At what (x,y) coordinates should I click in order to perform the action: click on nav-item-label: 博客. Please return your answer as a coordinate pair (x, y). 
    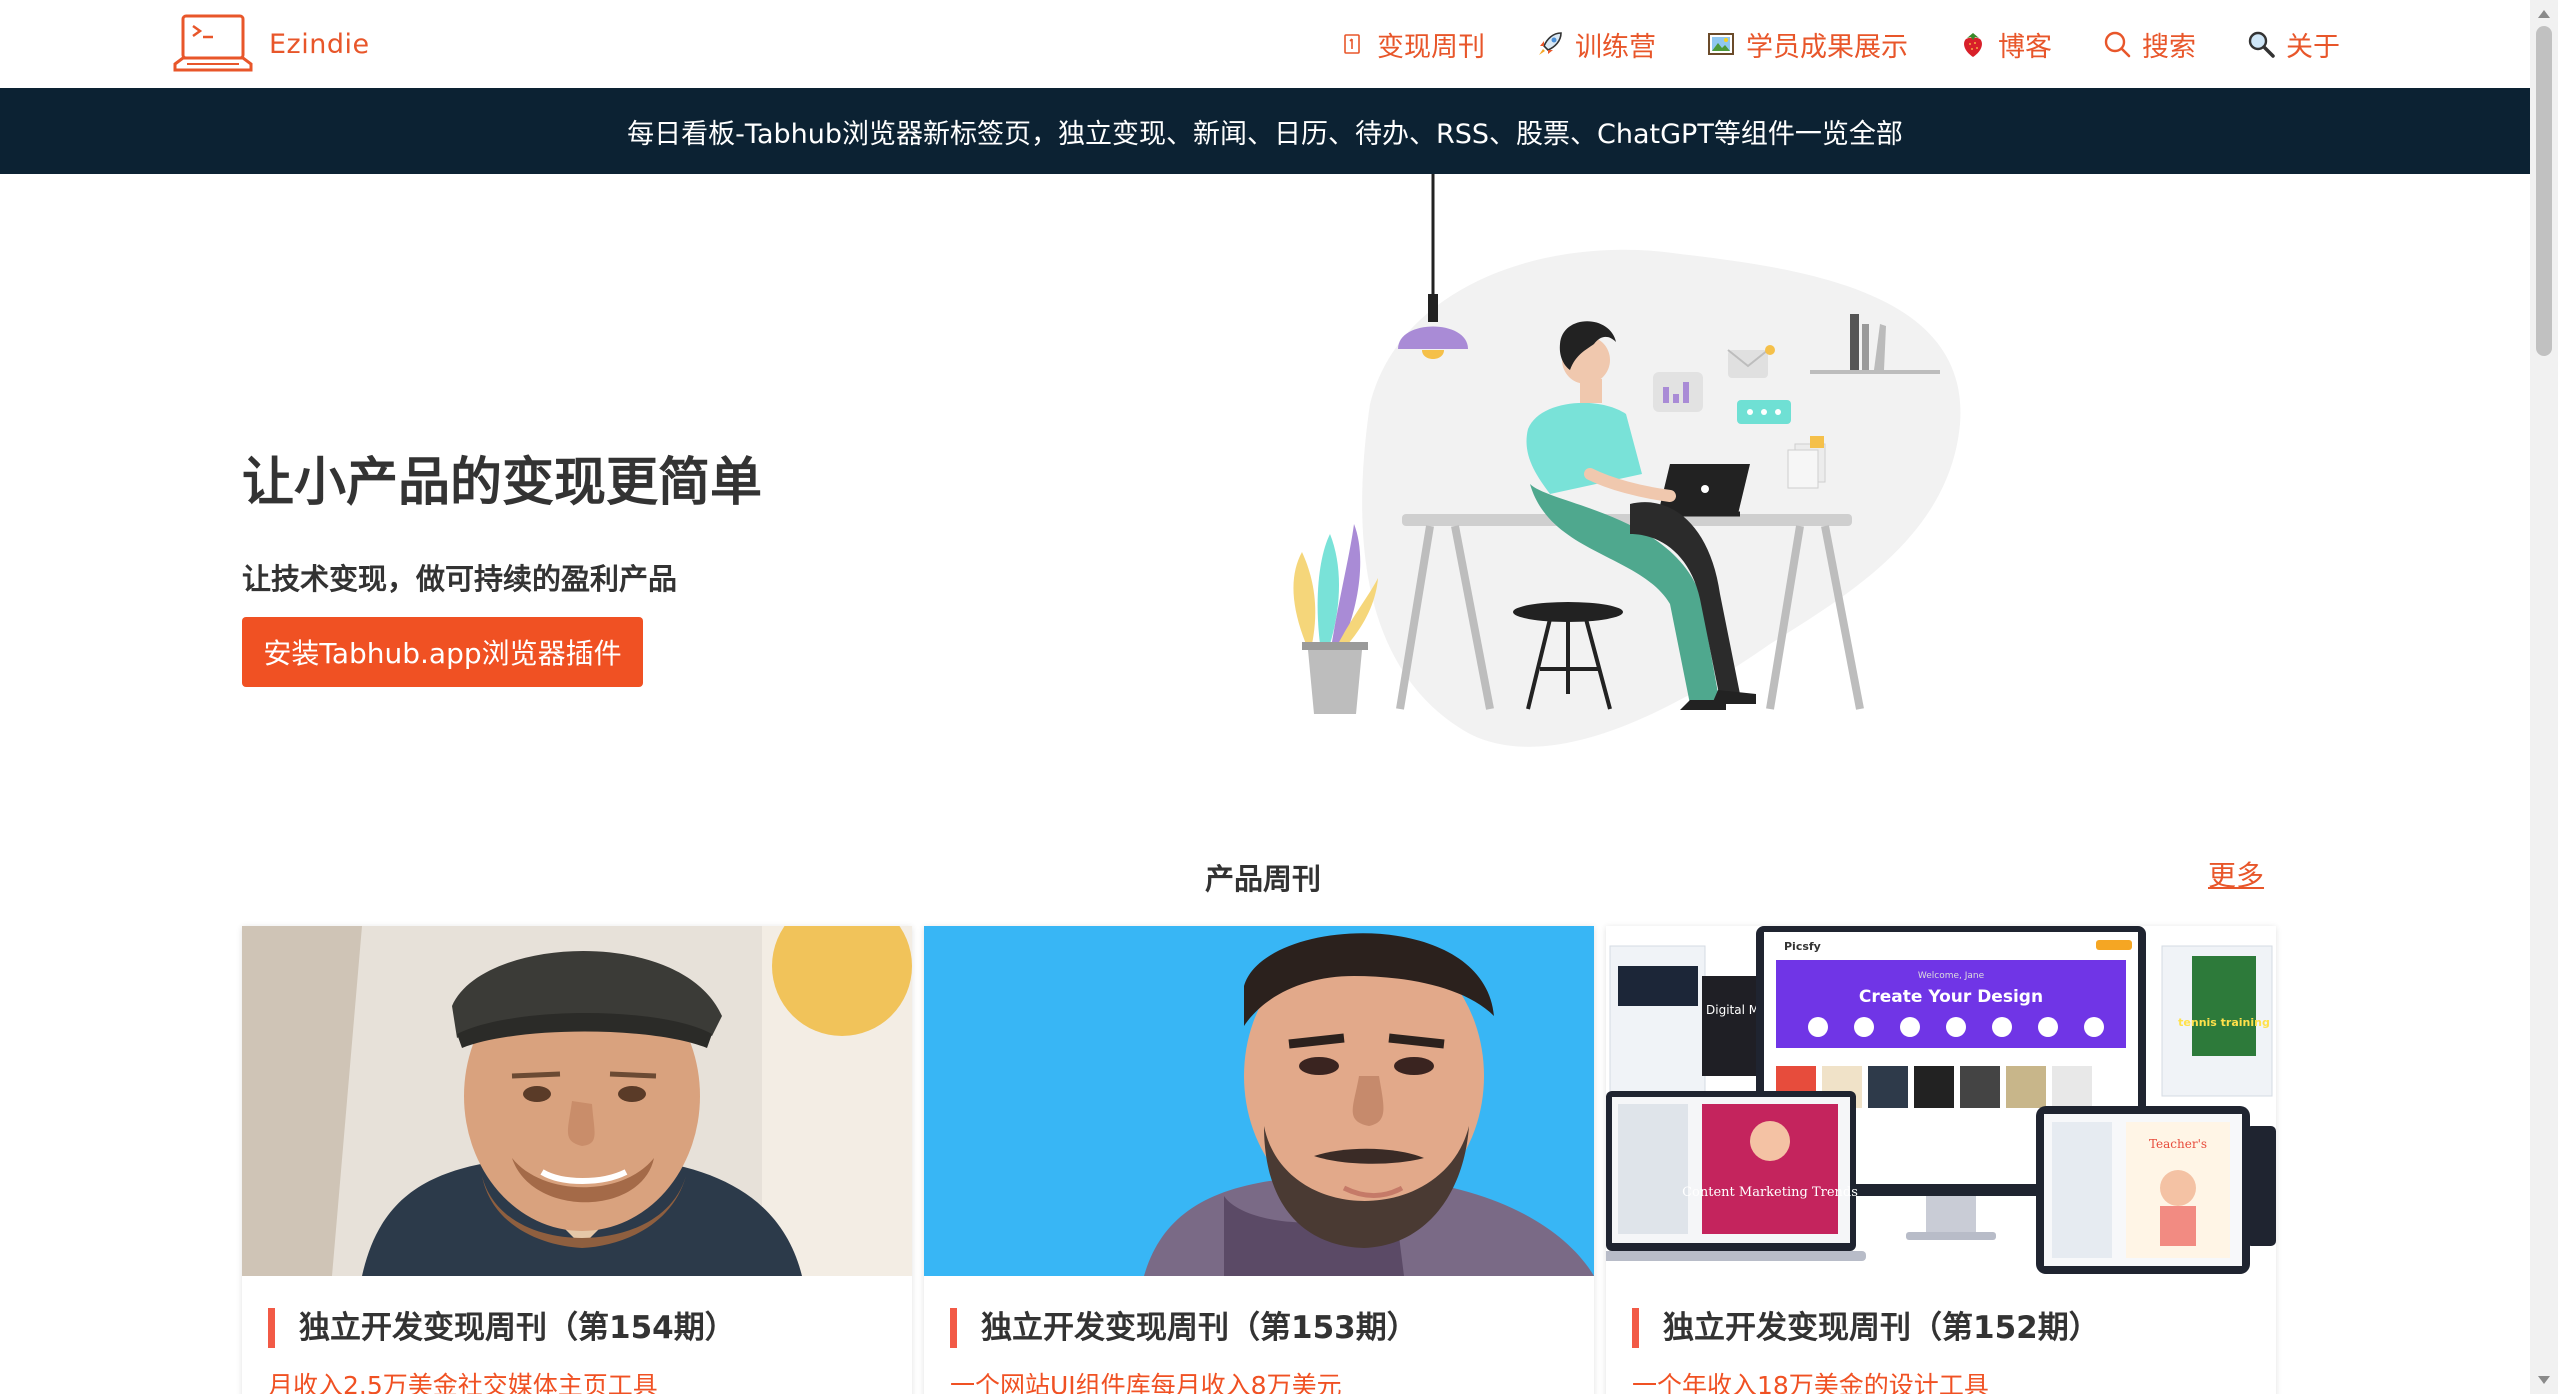
    Looking at the image, I should click on (2025, 47).